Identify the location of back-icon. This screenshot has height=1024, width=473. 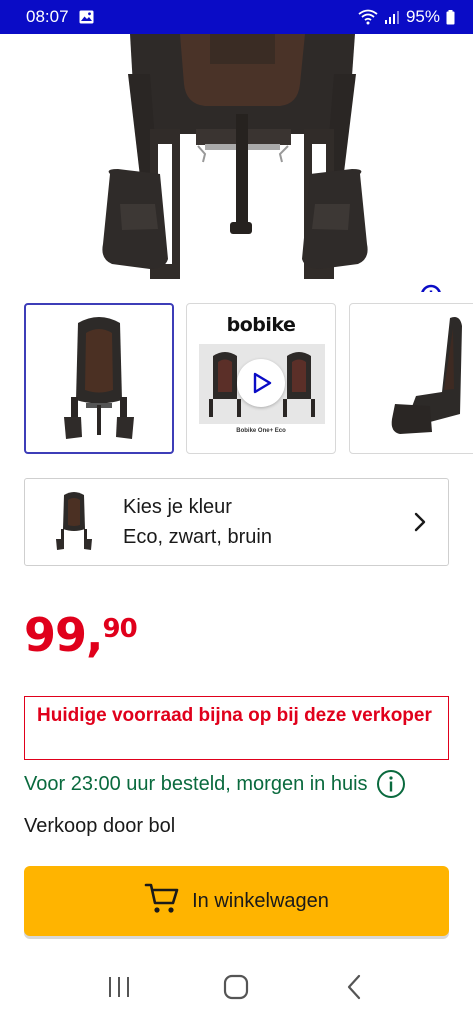
(354, 987).